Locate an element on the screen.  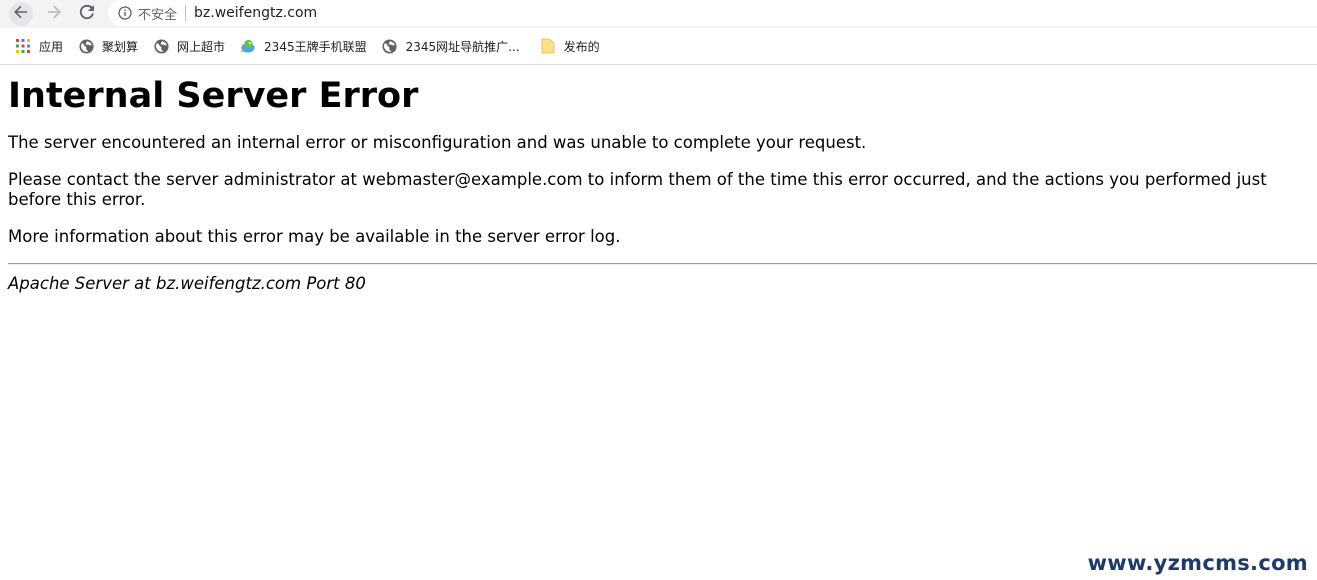
bookmark-apps: 应用 is located at coordinates (35, 46).